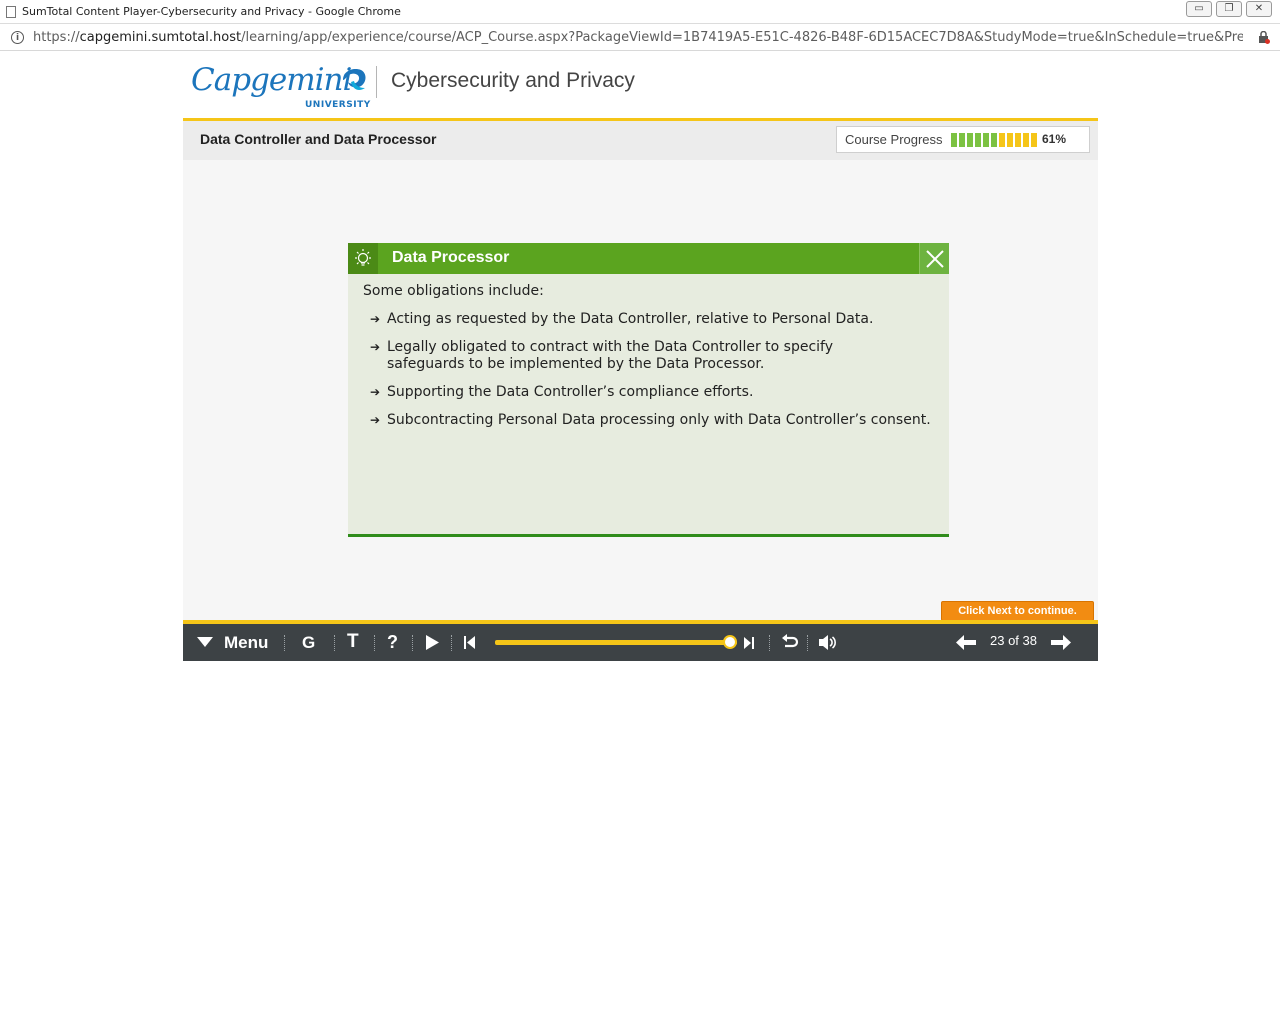 The image size is (1280, 1024). Describe the element at coordinates (353, 642) in the screenshot. I see `transcript-button: T` at that location.